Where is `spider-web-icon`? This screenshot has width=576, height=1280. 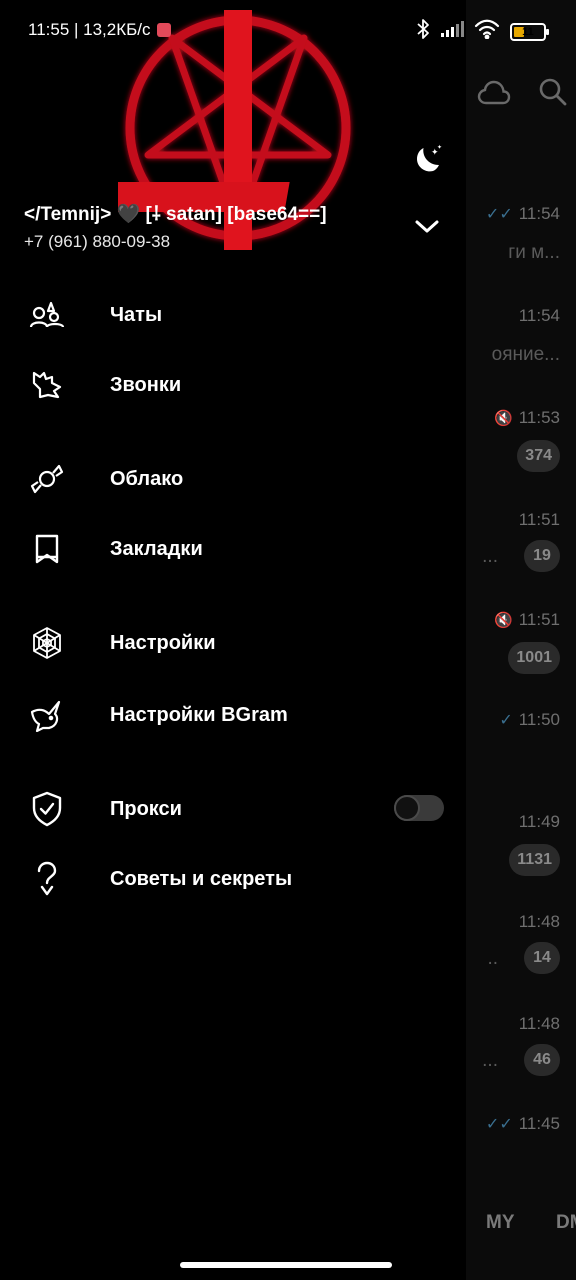 spider-web-icon is located at coordinates (47, 643).